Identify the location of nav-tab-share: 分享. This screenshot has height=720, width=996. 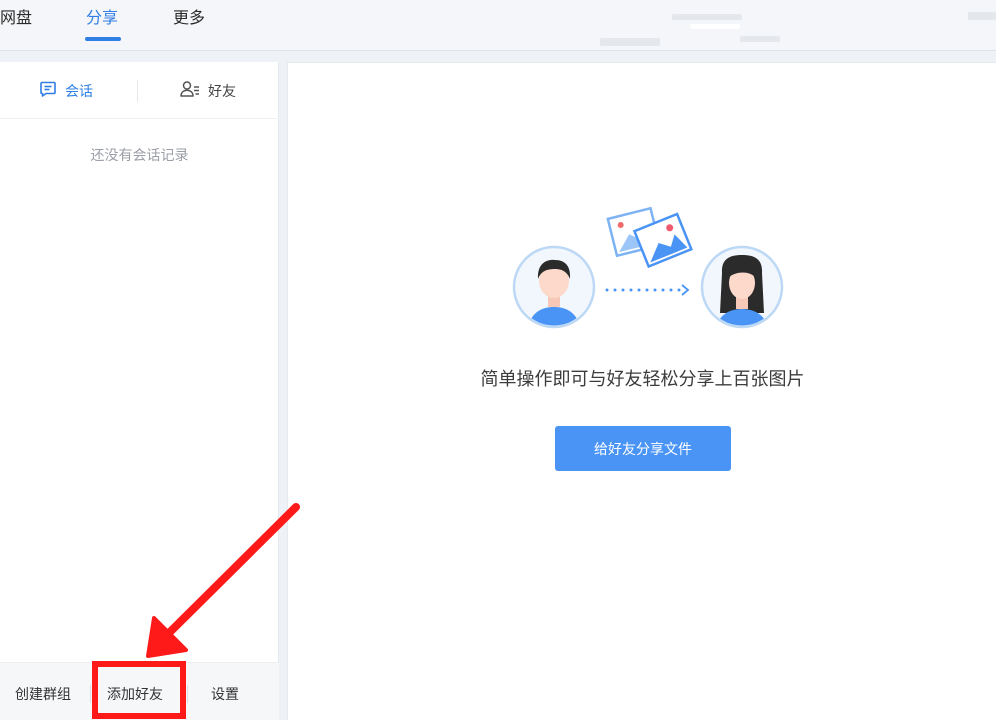
(102, 18).